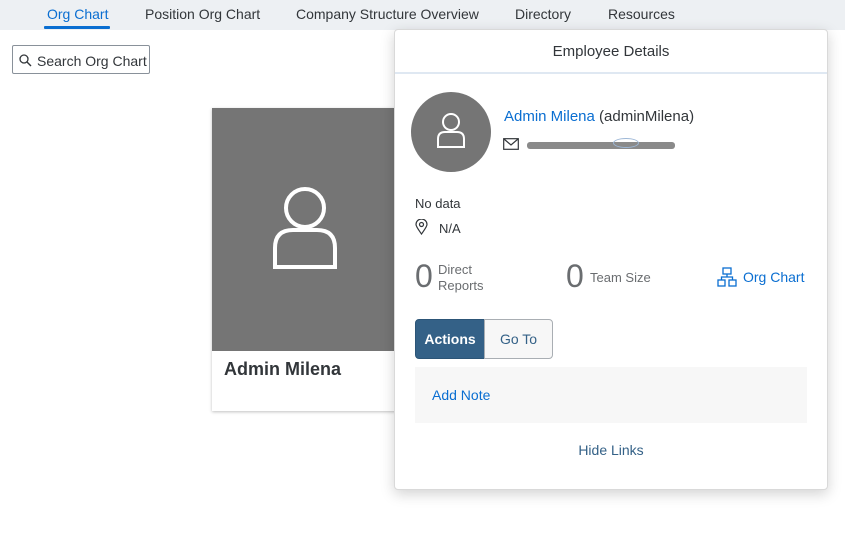 This screenshot has height=535, width=845. What do you see at coordinates (647, 116) in the screenshot?
I see `employee-user-id: (adminMilena)` at bounding box center [647, 116].